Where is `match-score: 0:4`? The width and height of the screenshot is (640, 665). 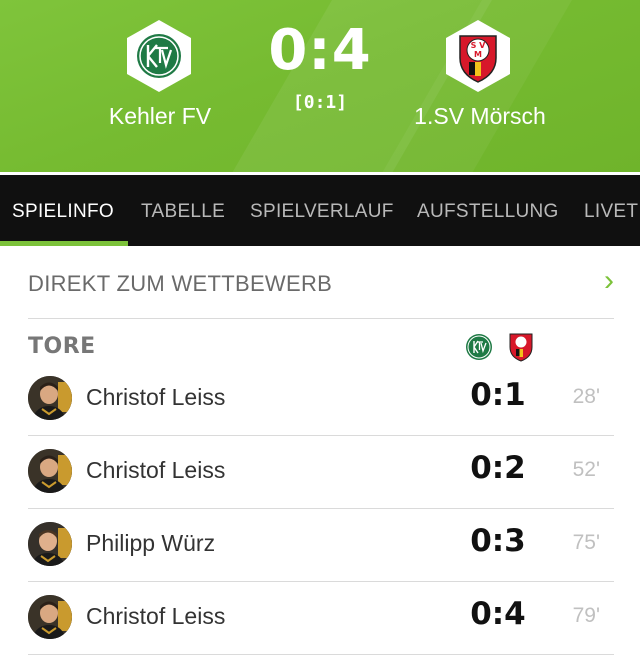
match-score: 0:4 is located at coordinates (320, 50).